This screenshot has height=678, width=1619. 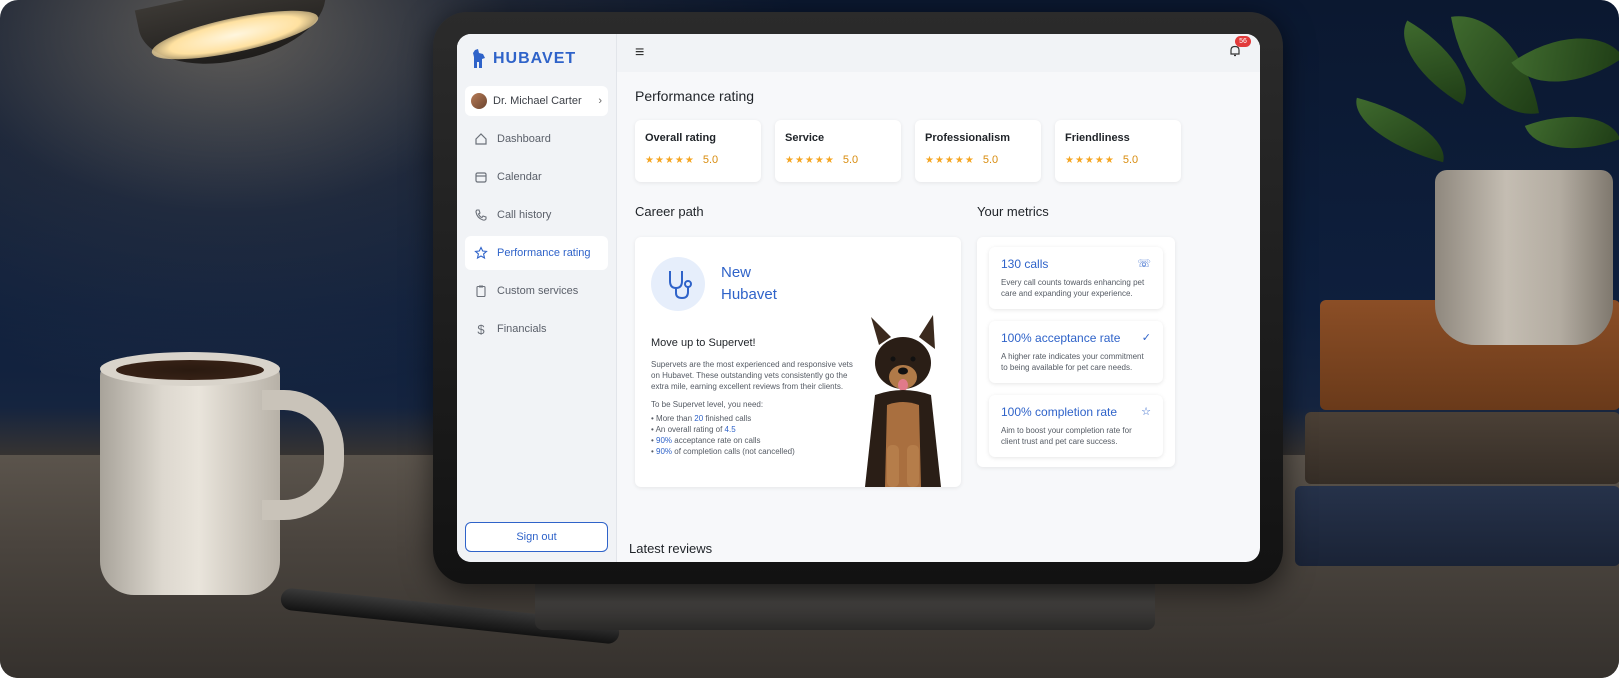 I want to click on home-icon, so click(x=481, y=139).